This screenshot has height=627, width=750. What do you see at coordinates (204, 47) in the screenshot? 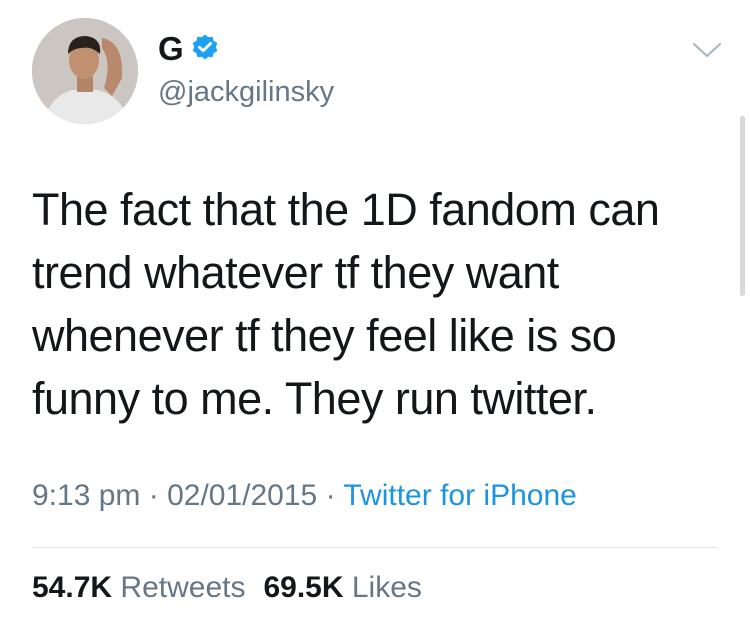
I see `verified-badge-icon` at bounding box center [204, 47].